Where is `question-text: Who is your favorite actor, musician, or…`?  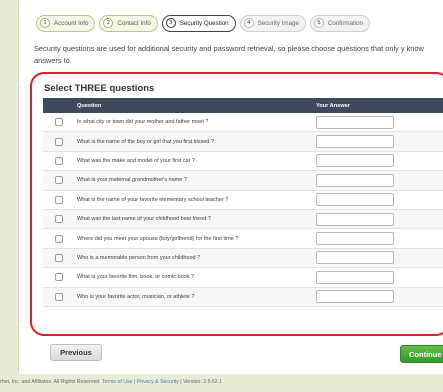 question-text: Who is your favorite actor, musician, or… is located at coordinates (136, 296).